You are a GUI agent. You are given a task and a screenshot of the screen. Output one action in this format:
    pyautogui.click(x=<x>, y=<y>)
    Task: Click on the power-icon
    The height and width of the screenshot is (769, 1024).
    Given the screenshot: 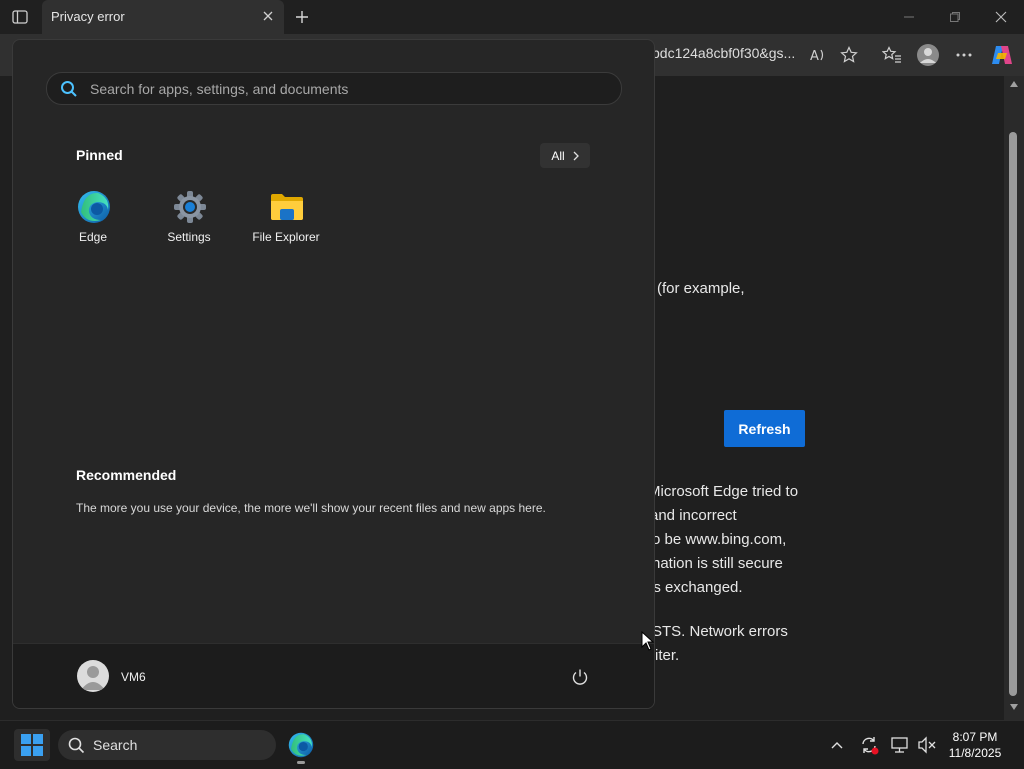 What is the action you would take?
    pyautogui.click(x=580, y=677)
    